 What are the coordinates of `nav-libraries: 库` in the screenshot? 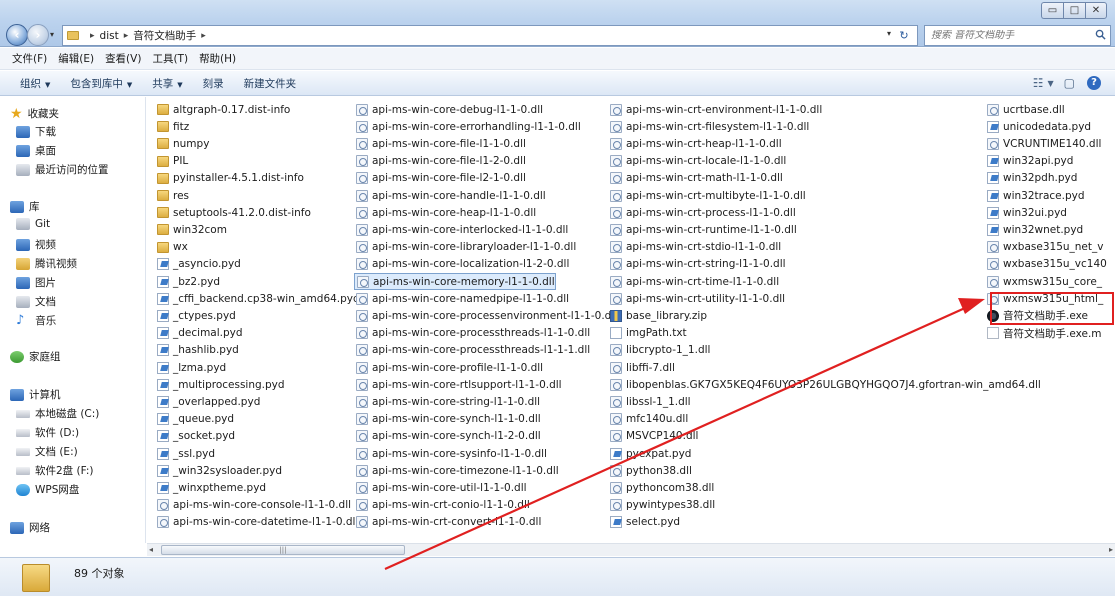 It's located at (25, 206).